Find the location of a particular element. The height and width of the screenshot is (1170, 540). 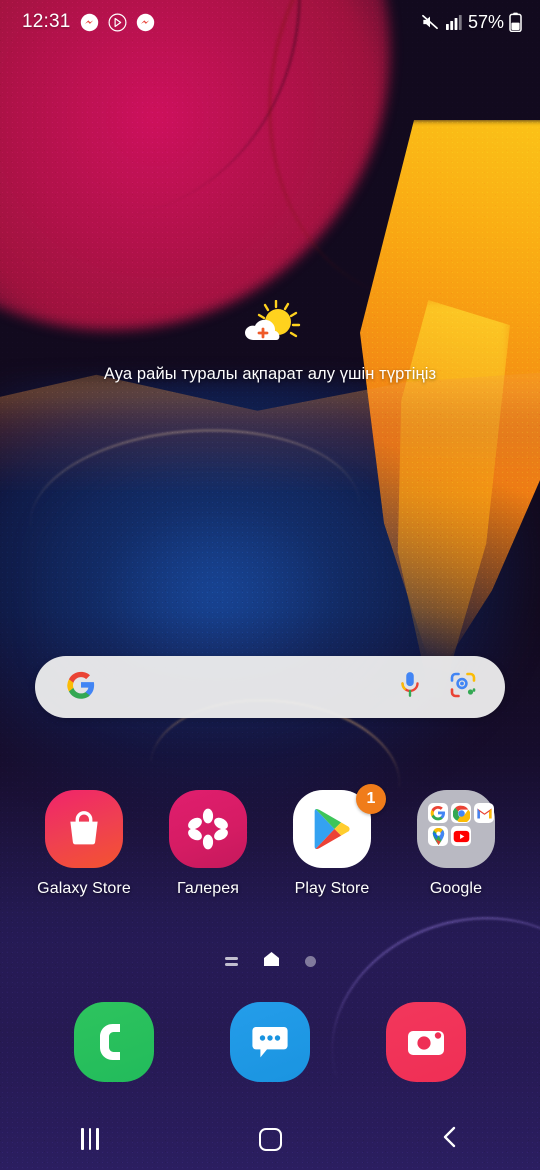

nav-recents-button is located at coordinates (90, 1139).